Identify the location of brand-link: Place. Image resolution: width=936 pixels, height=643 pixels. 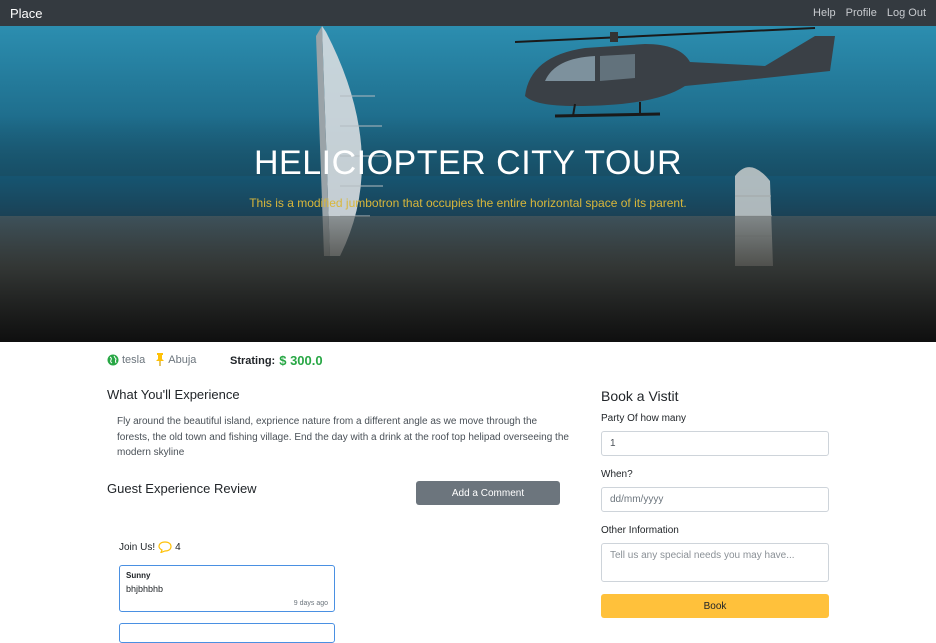
(26, 13).